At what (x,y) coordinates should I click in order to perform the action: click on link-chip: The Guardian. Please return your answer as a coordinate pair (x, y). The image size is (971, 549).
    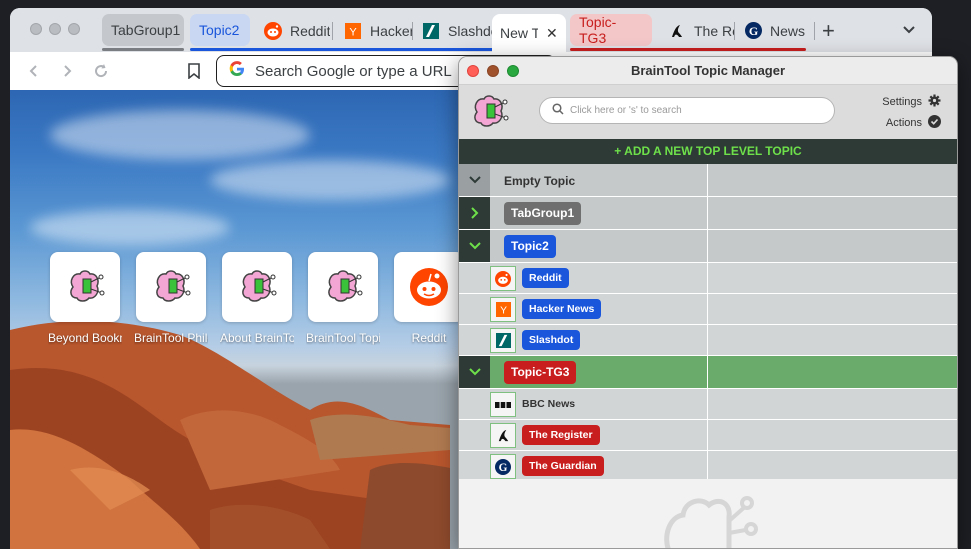
    Looking at the image, I should click on (563, 466).